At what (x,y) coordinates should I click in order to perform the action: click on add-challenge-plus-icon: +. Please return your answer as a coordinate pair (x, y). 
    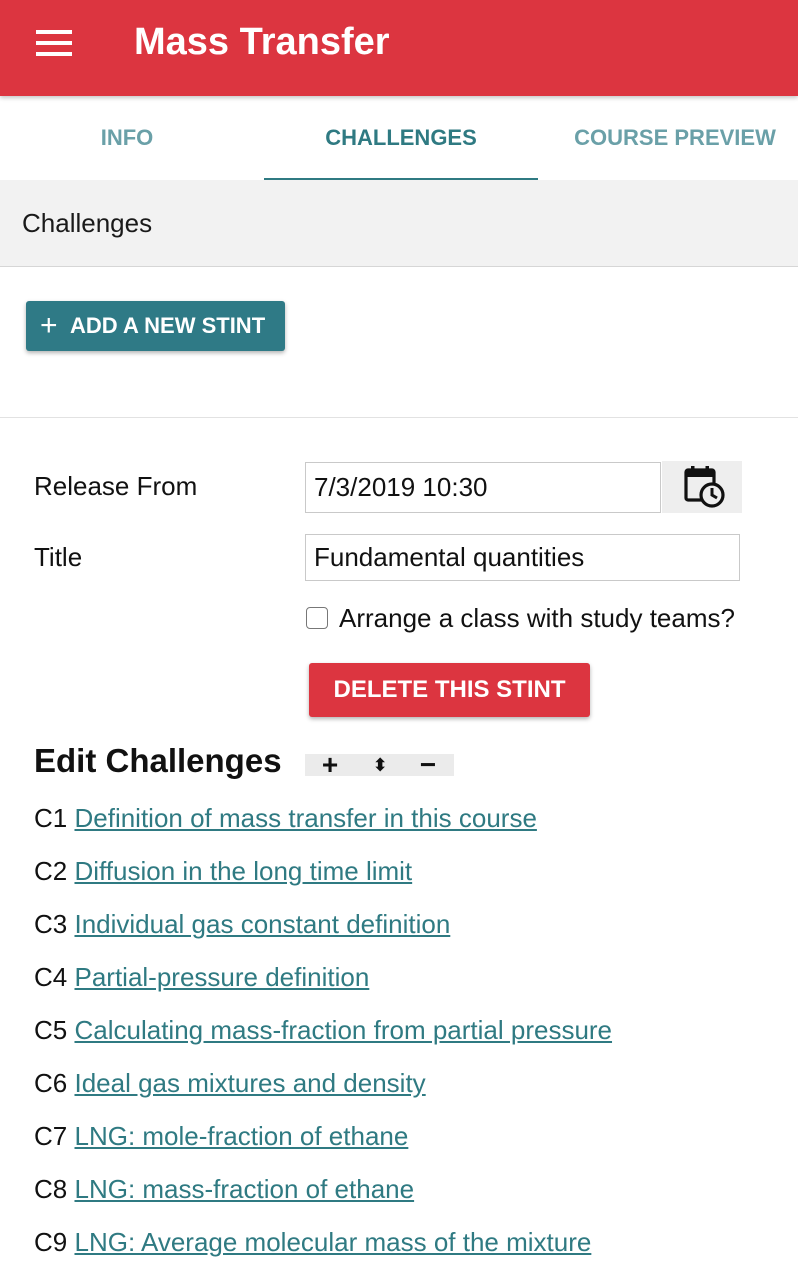
    Looking at the image, I should click on (330, 765).